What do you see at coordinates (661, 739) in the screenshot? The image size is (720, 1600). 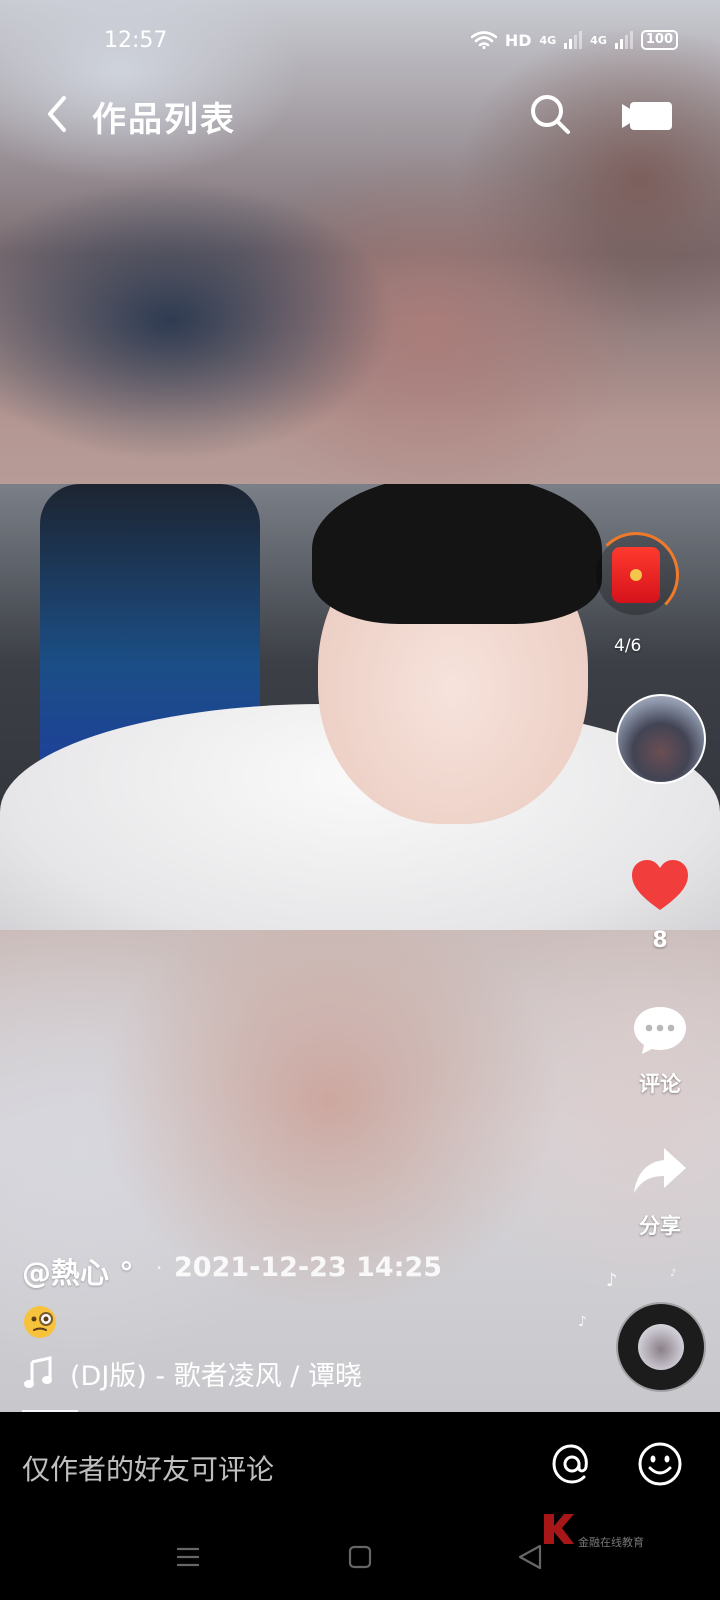 I see `author-avatar` at bounding box center [661, 739].